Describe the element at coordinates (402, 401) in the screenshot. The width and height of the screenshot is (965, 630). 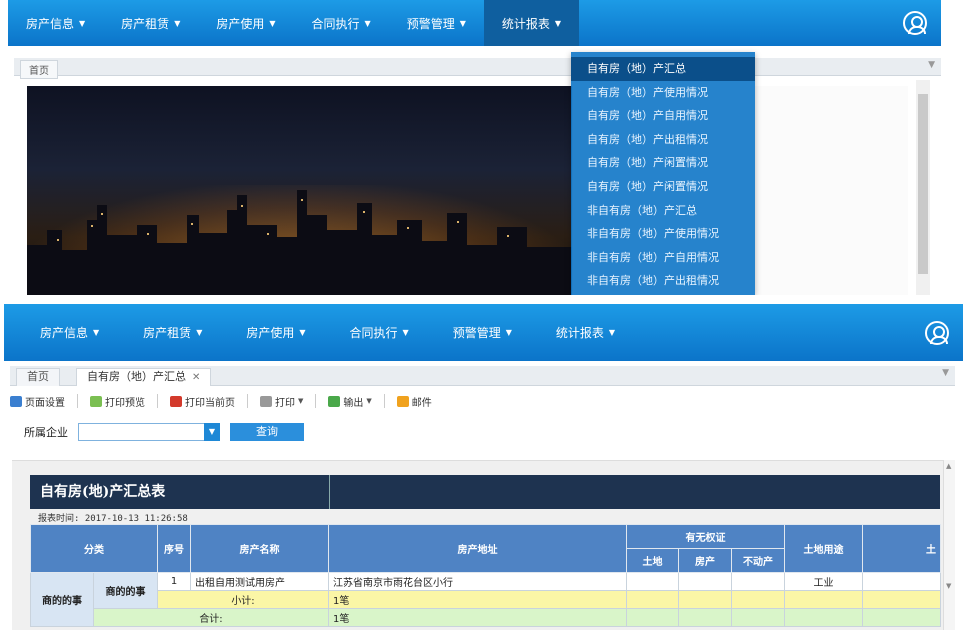
I see `mail-icon` at that location.